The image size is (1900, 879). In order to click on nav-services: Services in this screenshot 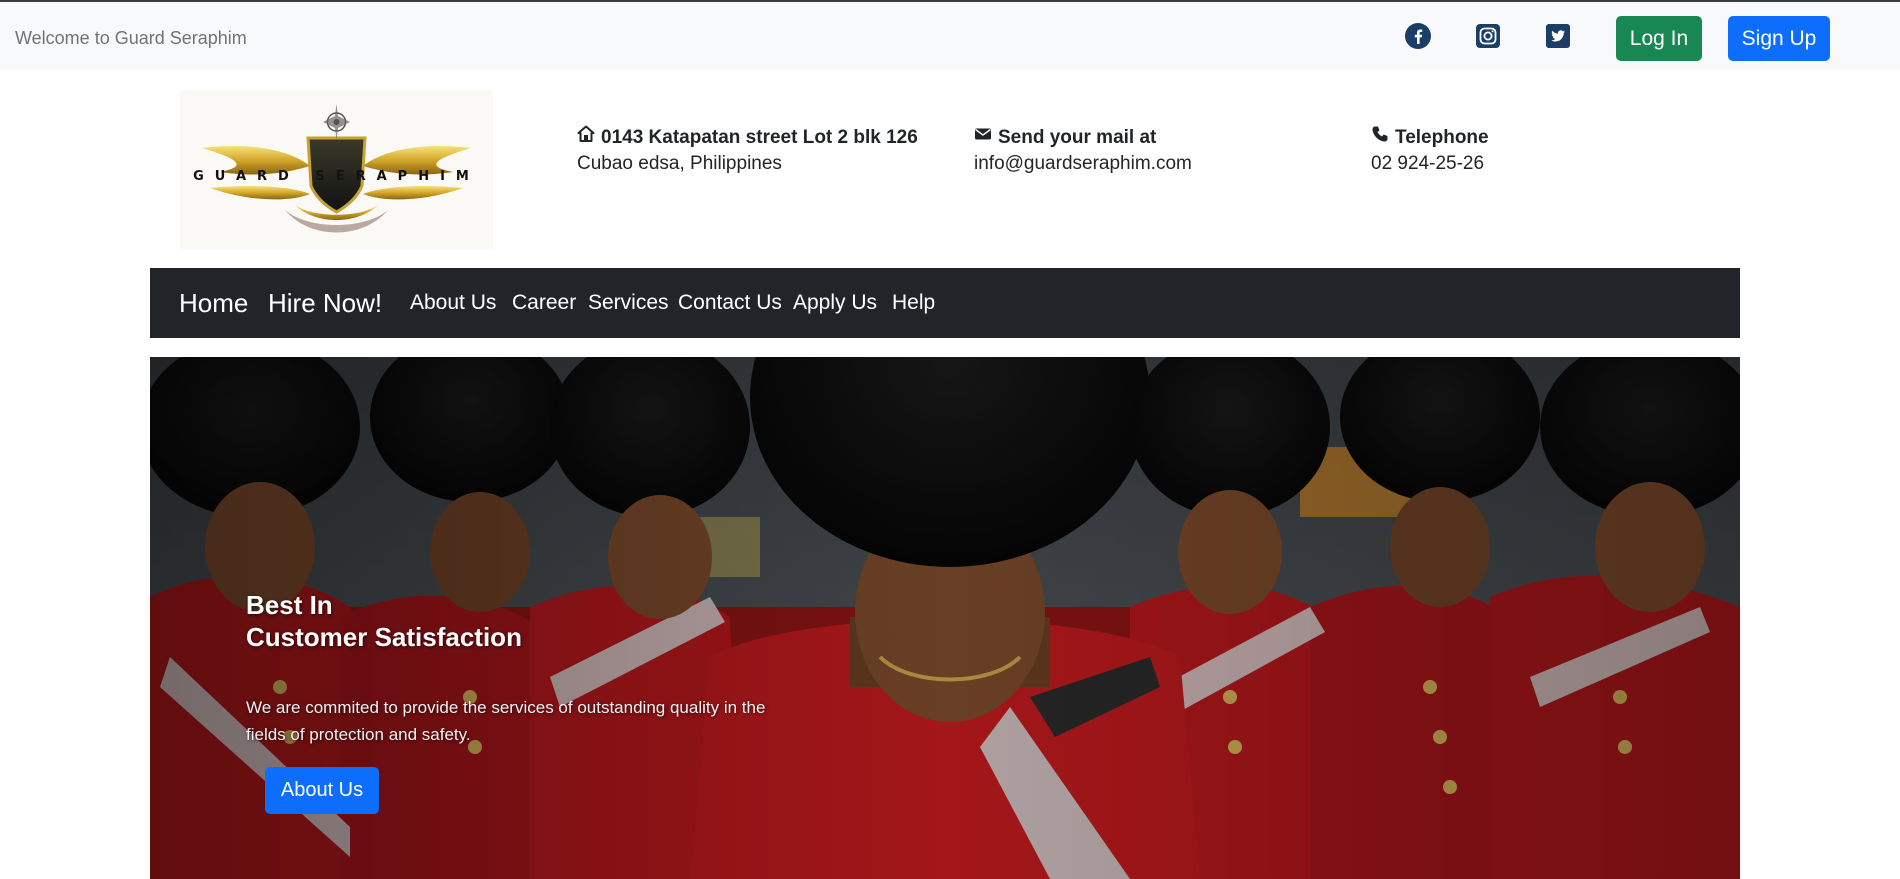, I will do `click(628, 303)`.